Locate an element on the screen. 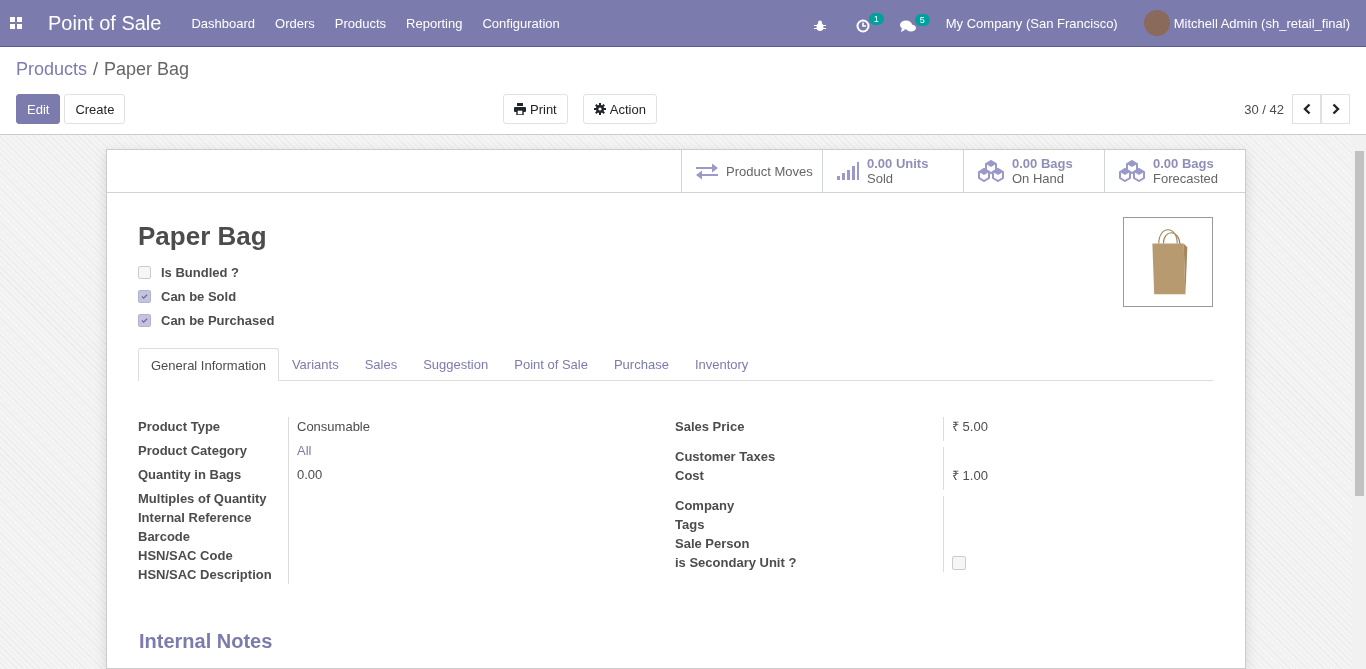 Image resolution: width=1366 pixels, height=669 pixels. menu-item: Orders is located at coordinates (295, 23).